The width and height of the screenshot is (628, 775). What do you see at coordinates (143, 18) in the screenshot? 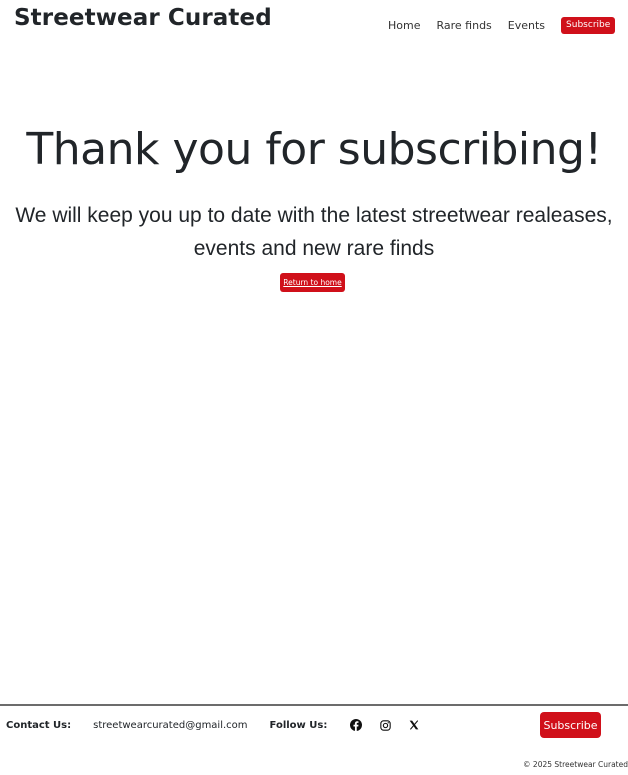
I see `brand-logo: Streetwear Curated` at bounding box center [143, 18].